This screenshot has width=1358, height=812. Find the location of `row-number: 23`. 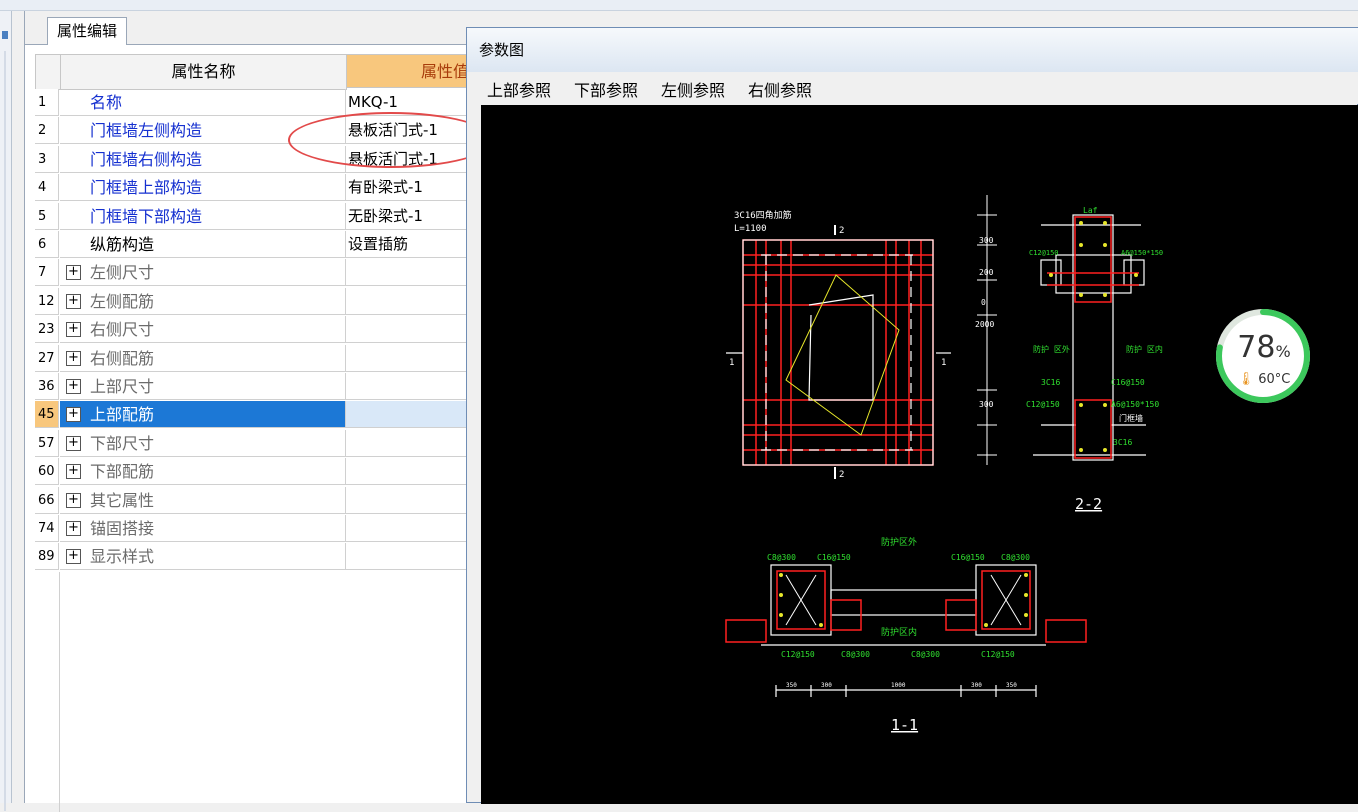

row-number: 23 is located at coordinates (47, 330).